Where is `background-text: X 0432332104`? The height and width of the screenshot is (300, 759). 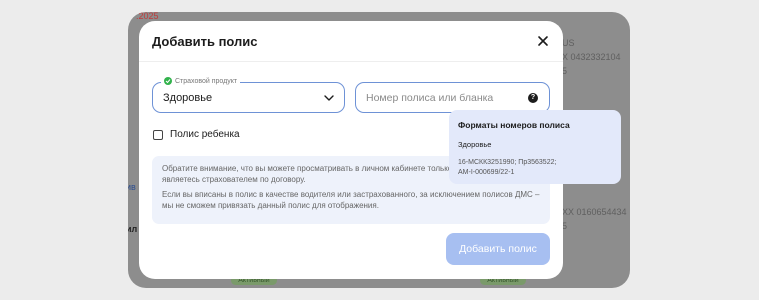
background-text: X 0432332104 is located at coordinates (591, 57).